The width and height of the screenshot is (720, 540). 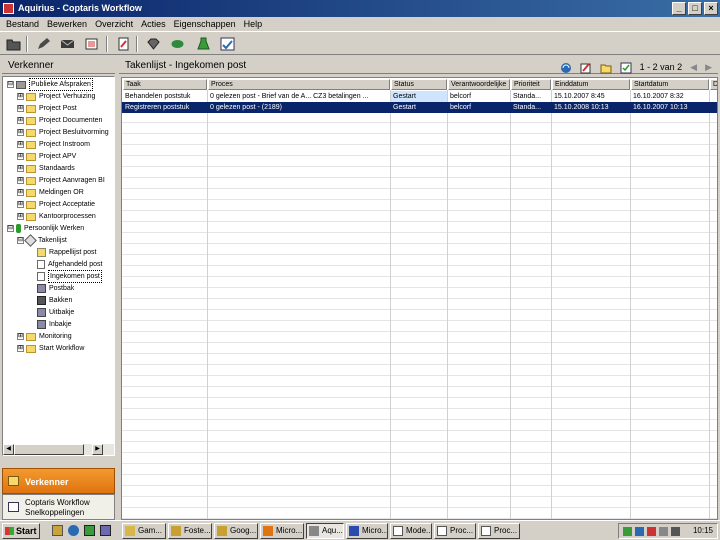 What do you see at coordinates (693, 67) in the screenshot?
I see `previous-page-icon: ◀` at bounding box center [693, 67].